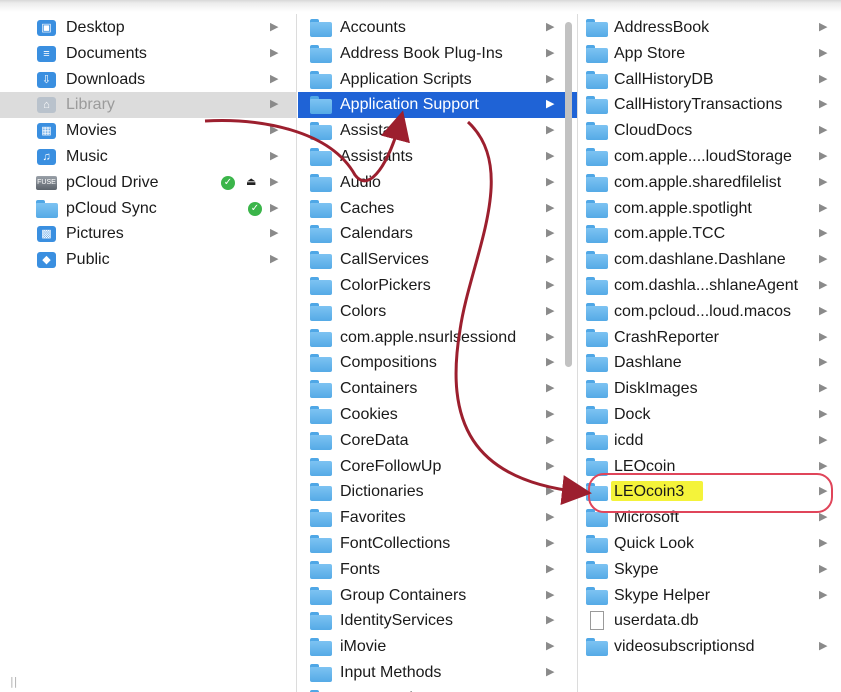 The width and height of the screenshot is (841, 692). I want to click on arrow-to-leocoin3, so click(523, 312).